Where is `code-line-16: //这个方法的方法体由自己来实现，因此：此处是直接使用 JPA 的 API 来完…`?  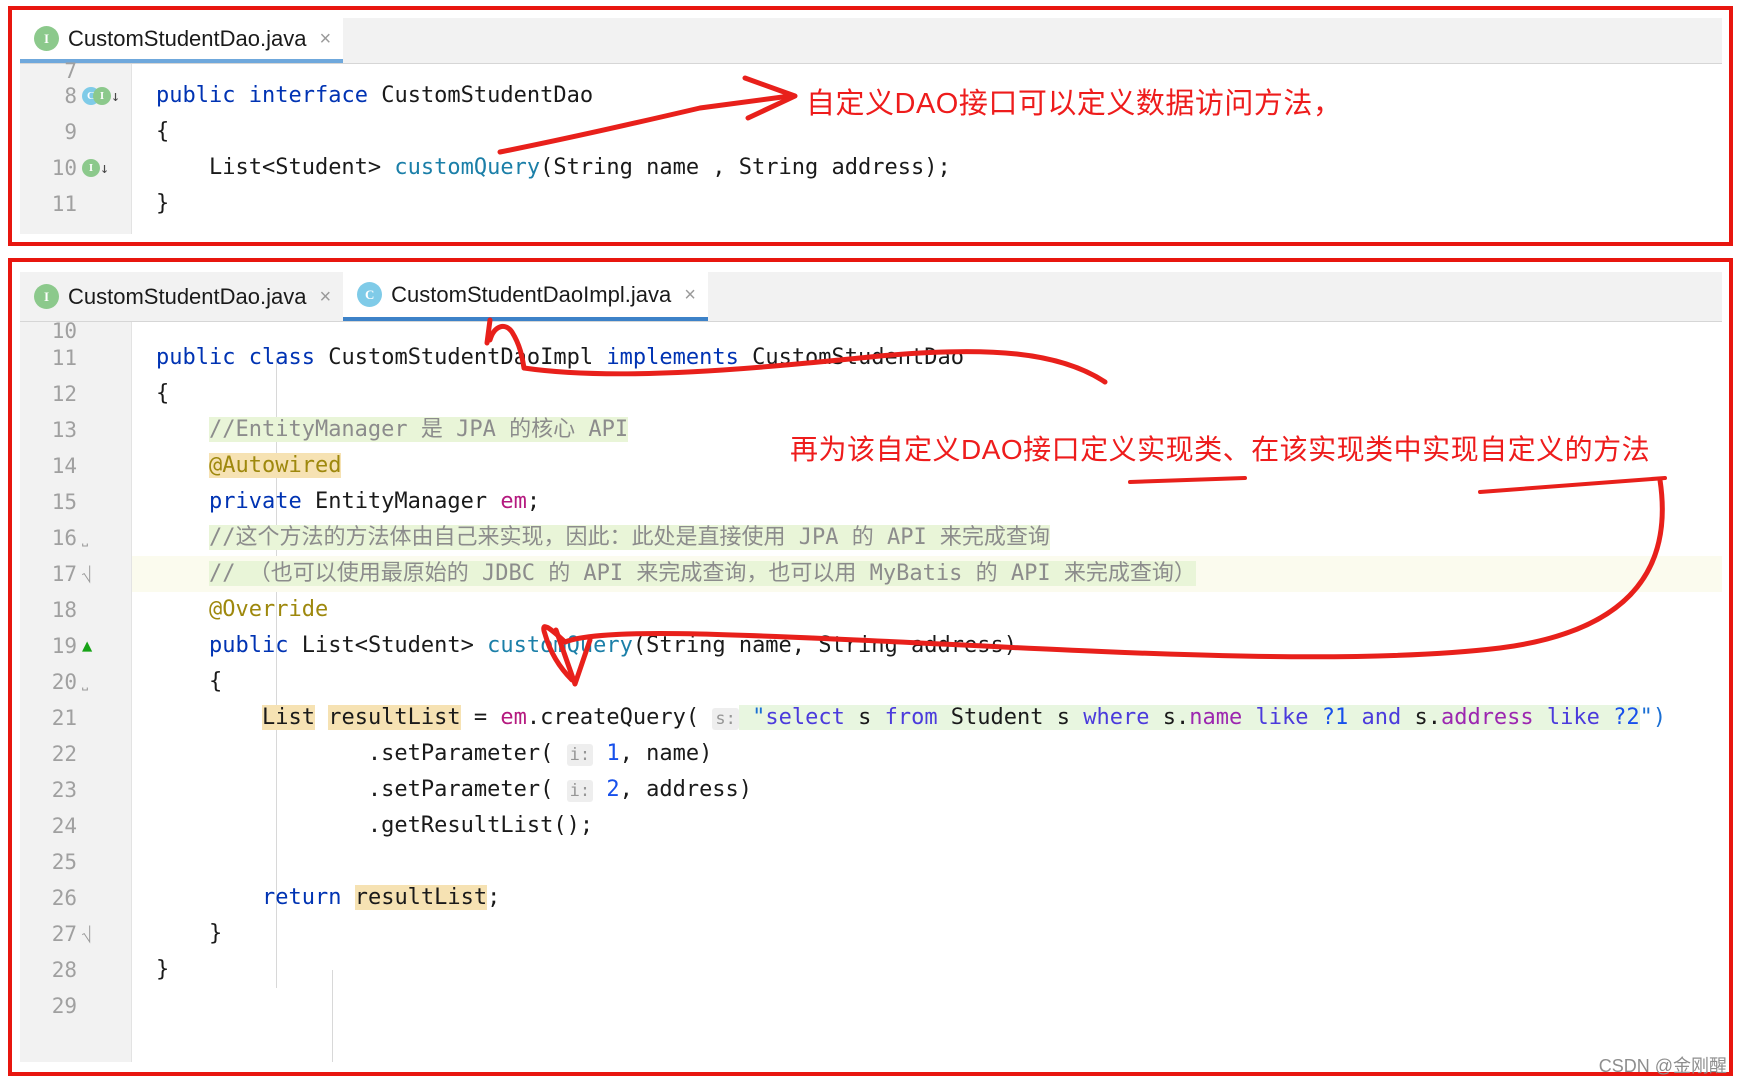
code-line-16: //这个方法的方法体由自己来实现，因此：此处是直接使用 JPA 的 API 来完… is located at coordinates (927, 538).